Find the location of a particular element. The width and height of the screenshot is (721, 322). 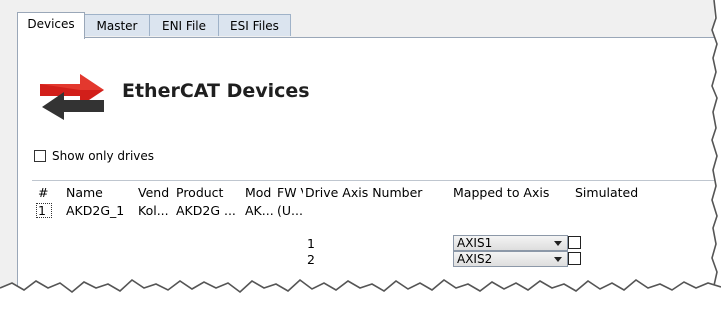

mapped-to-axis-value: AXIS1 is located at coordinates (475, 243).